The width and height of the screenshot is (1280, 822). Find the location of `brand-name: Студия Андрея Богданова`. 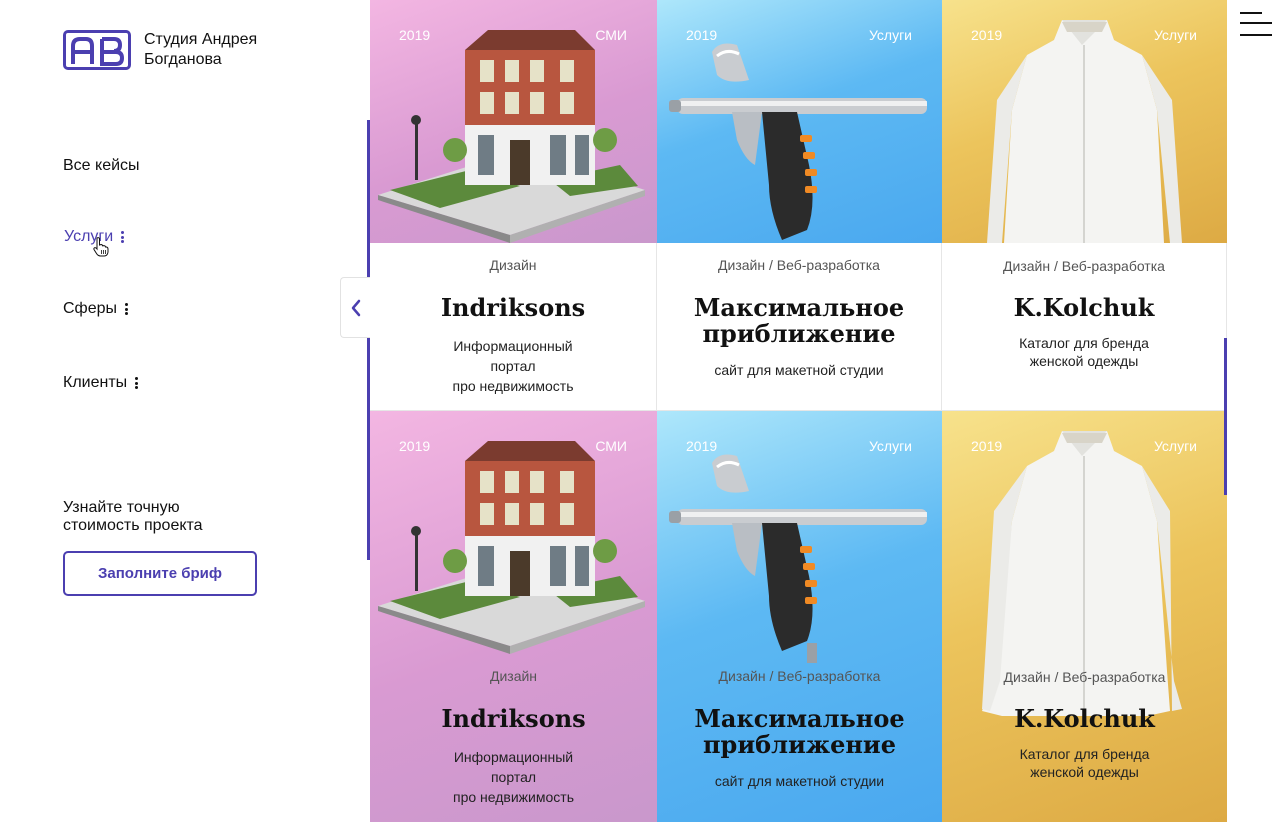

brand-name: Студия Андрея Богданова is located at coordinates (214, 50).